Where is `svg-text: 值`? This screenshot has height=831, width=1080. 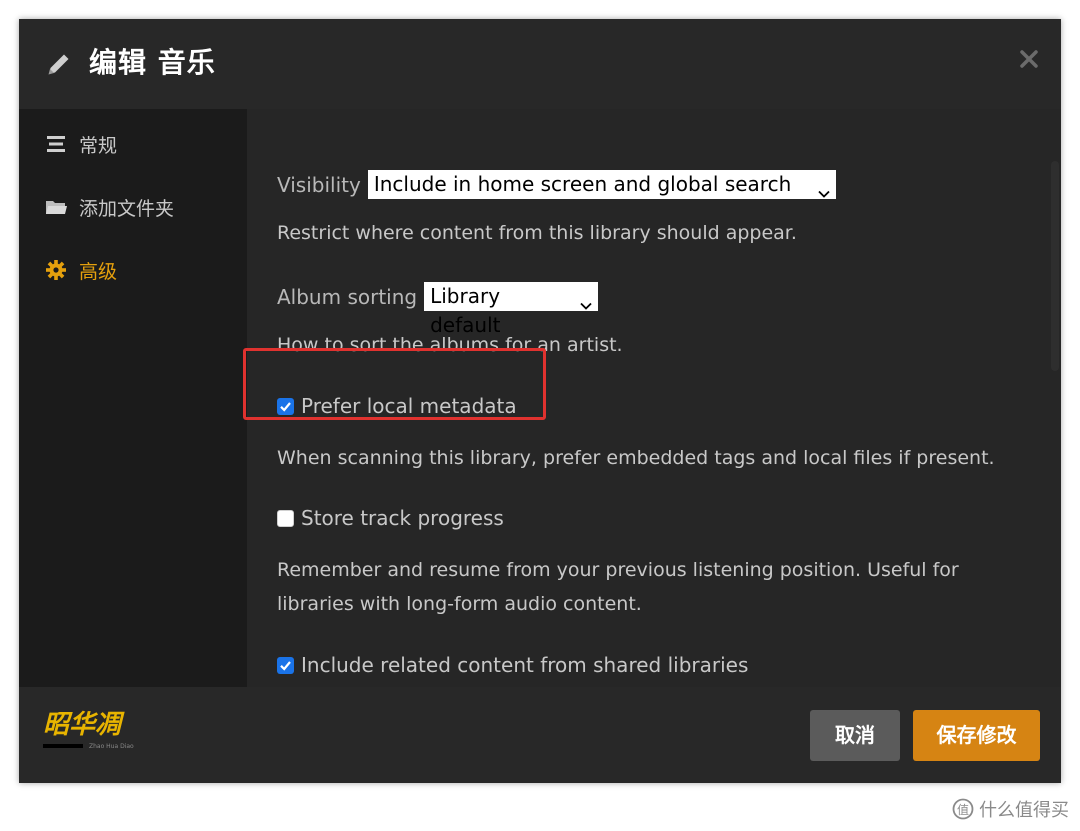
svg-text: 值 is located at coordinates (963, 809).